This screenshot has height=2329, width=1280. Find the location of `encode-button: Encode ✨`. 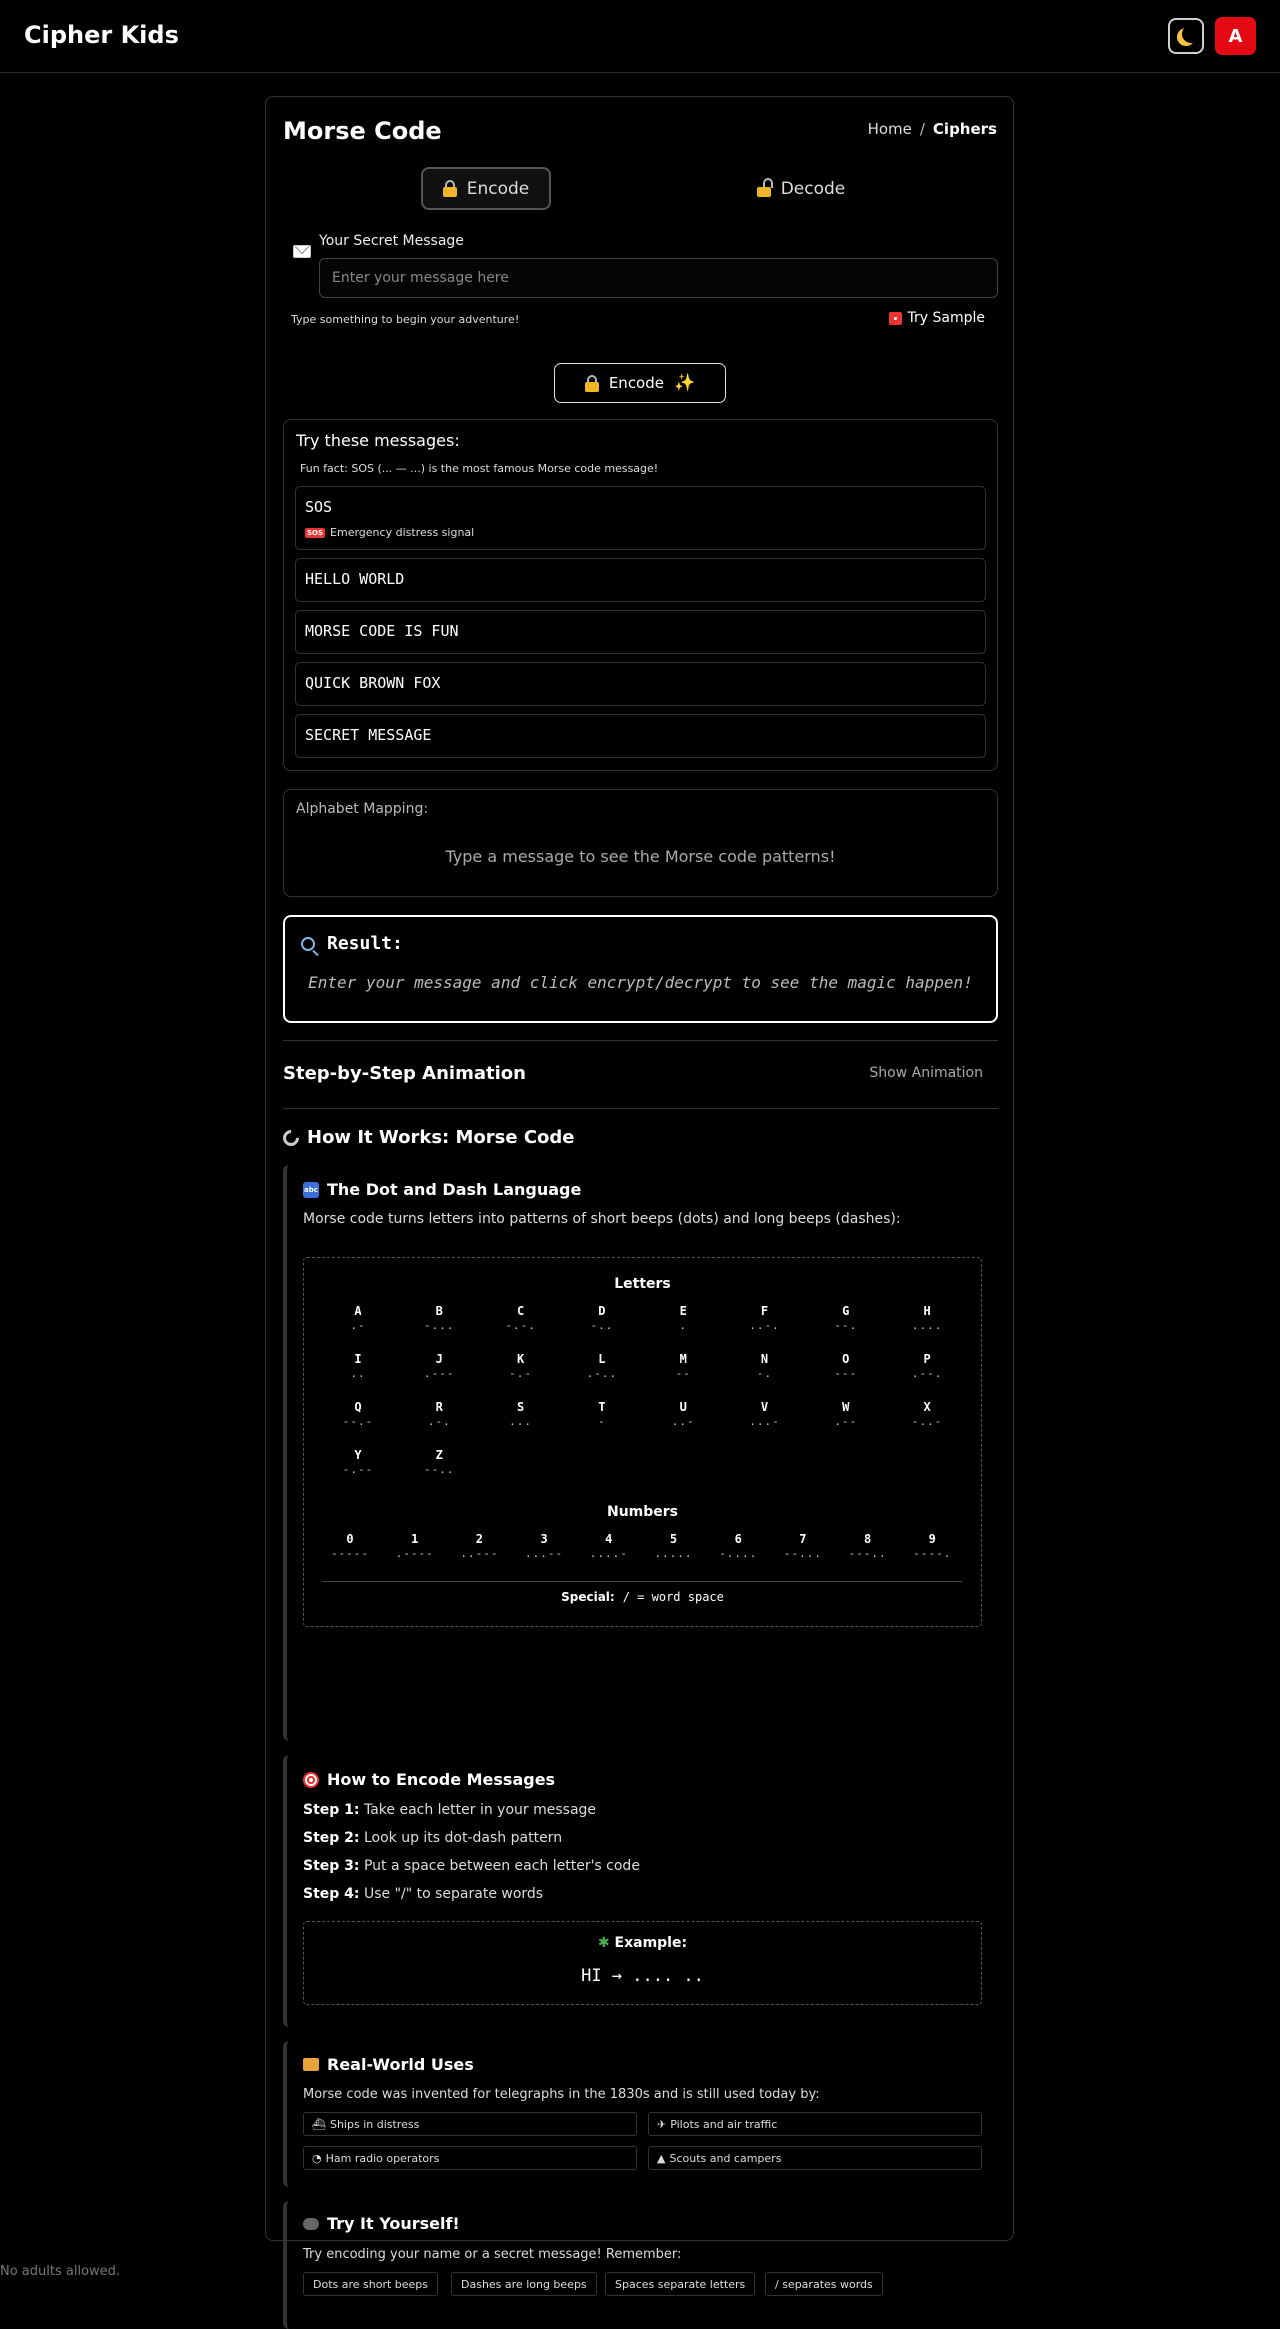

encode-button: Encode ✨ is located at coordinates (640, 383).